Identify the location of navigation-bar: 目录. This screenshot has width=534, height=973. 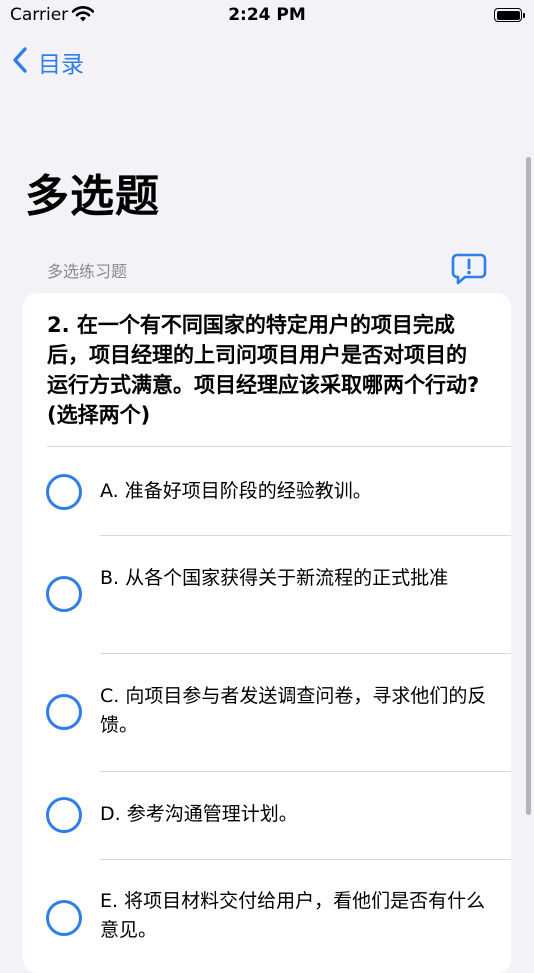
(267, 62).